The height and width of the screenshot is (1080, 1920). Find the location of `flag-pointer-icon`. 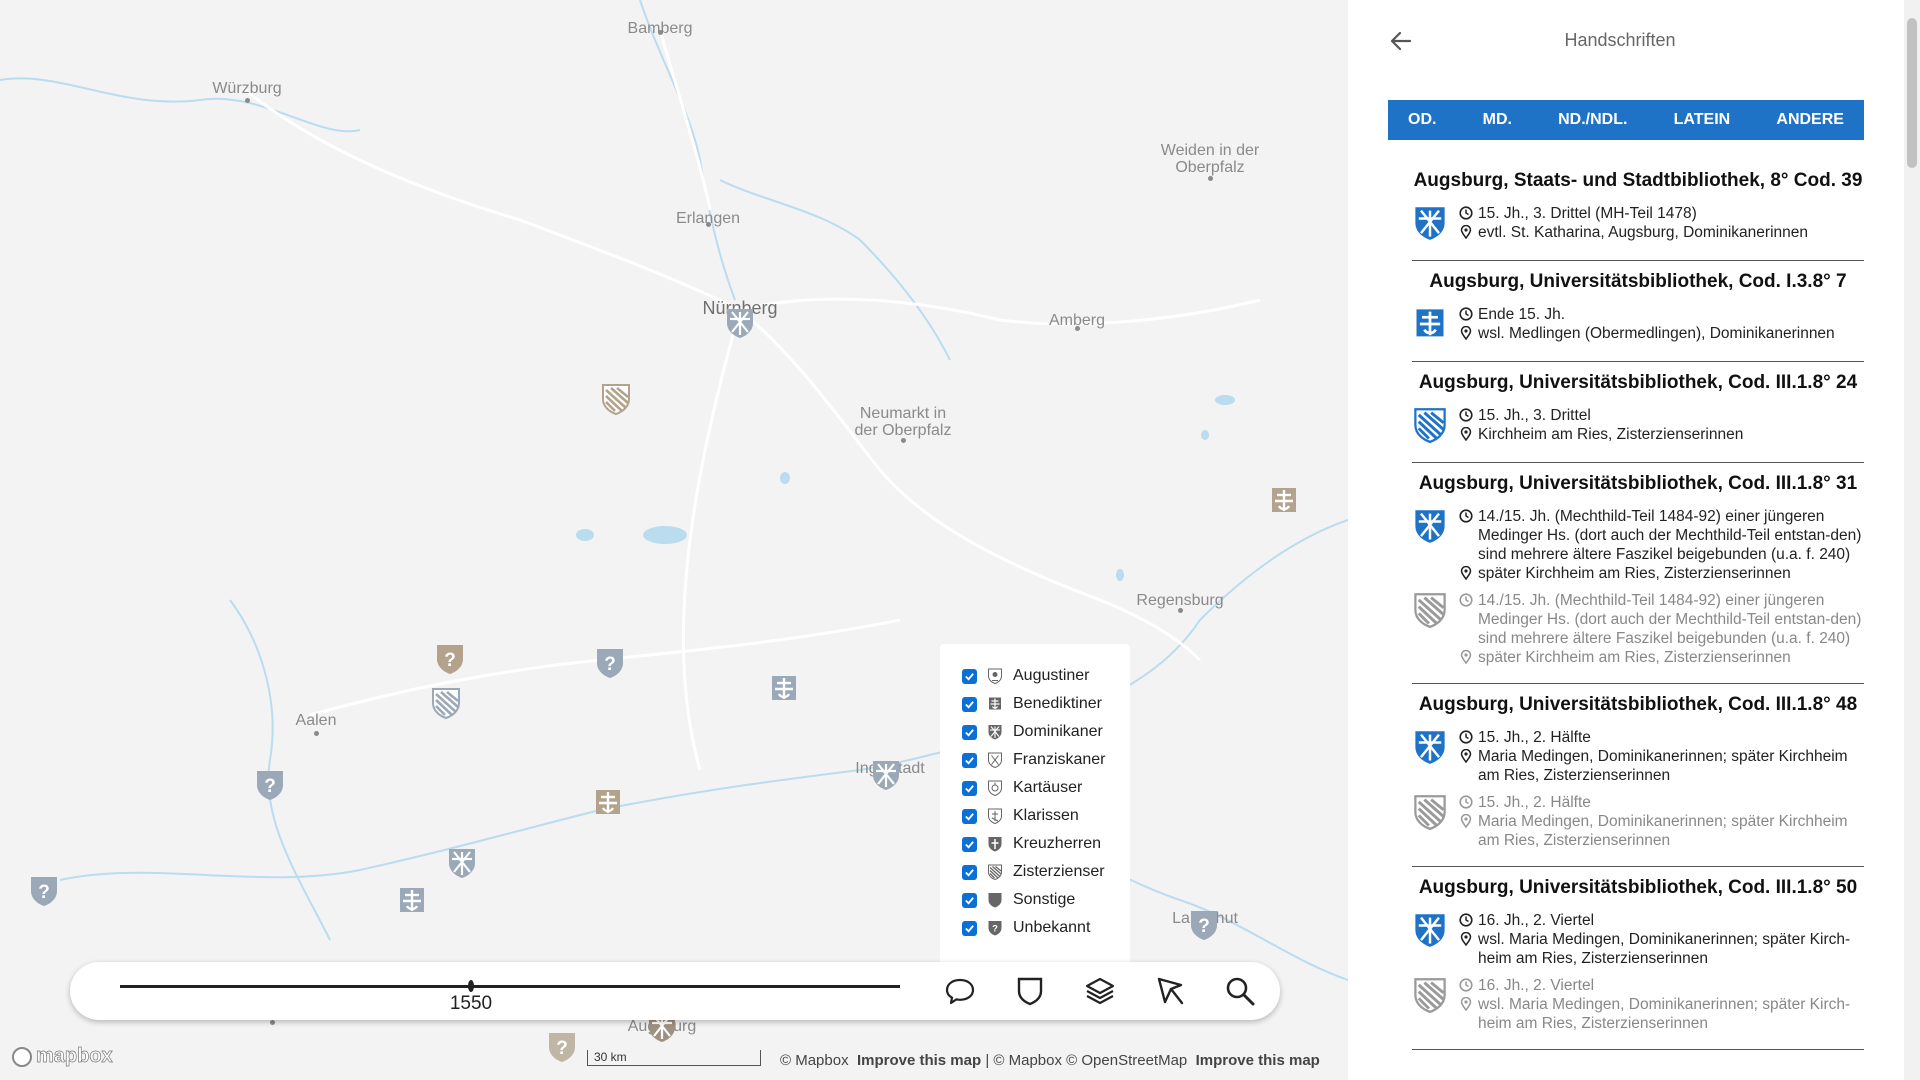

flag-pointer-icon is located at coordinates (1170, 991).